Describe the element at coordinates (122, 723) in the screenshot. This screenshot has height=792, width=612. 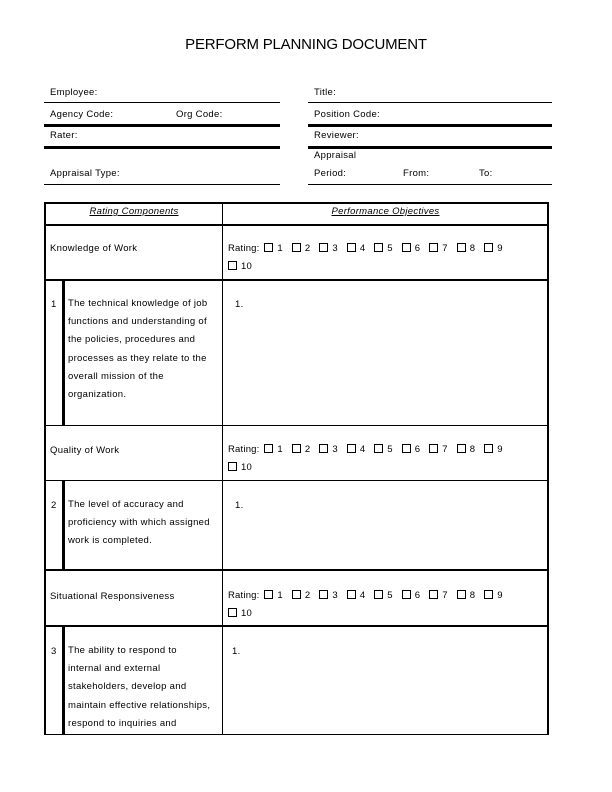
I see `description-line: respond to inquiries and` at that location.